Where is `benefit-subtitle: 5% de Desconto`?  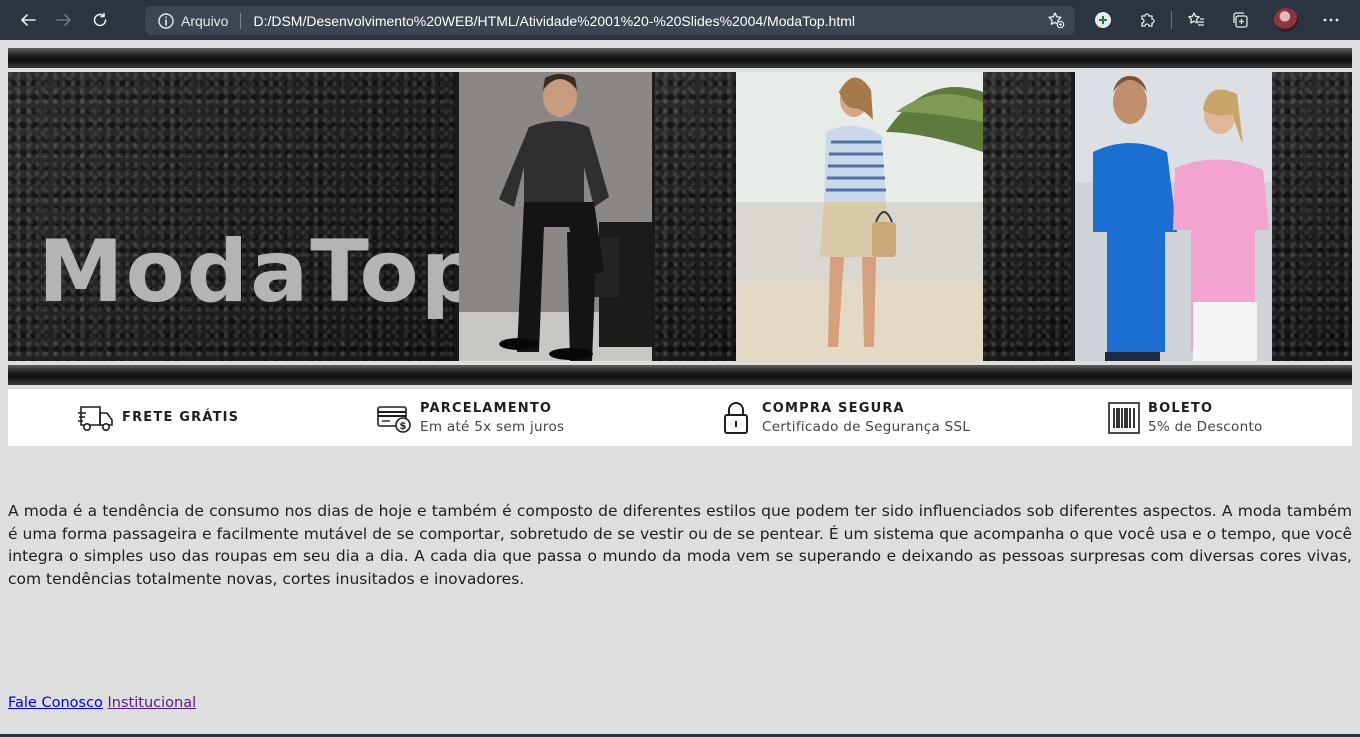
benefit-subtitle: 5% de Desconto is located at coordinates (1205, 426).